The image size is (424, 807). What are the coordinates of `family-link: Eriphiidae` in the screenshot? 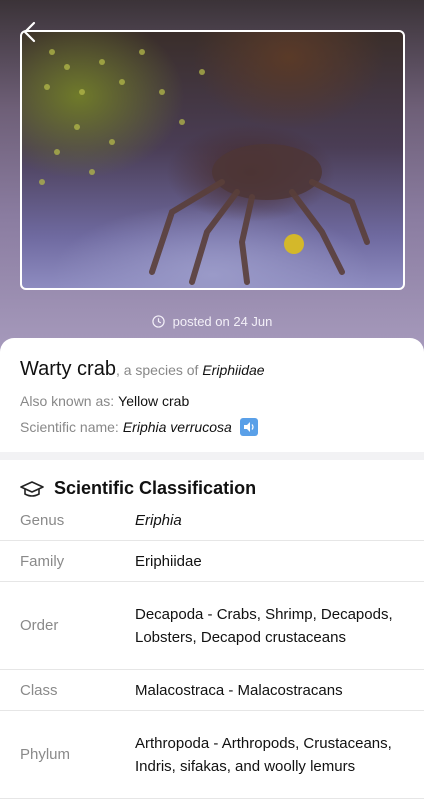 It's located at (233, 370).